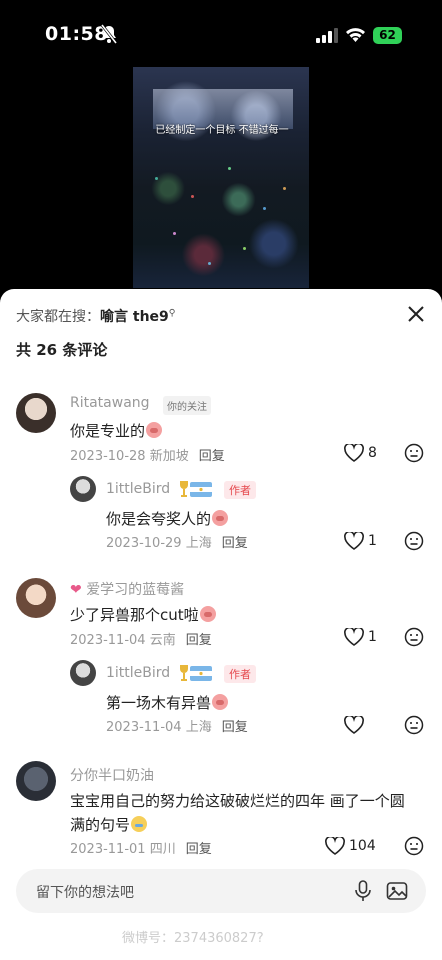 The width and height of the screenshot is (442, 960). Describe the element at coordinates (221, 891) in the screenshot. I see `comment-input: 留下你的想法吧` at that location.